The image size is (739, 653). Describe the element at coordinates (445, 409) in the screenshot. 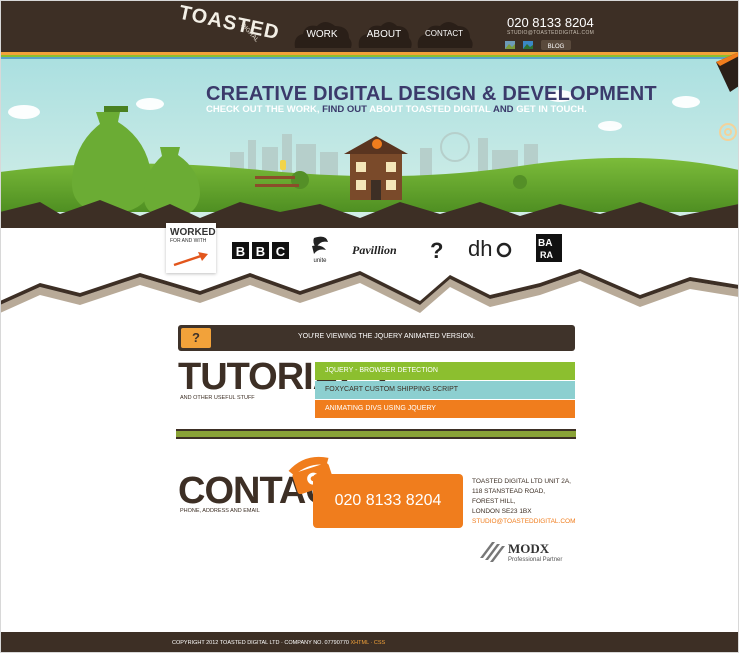

I see `tutorial-link-animating-divs: ANIMATING DIVS USING JQUERY` at that location.